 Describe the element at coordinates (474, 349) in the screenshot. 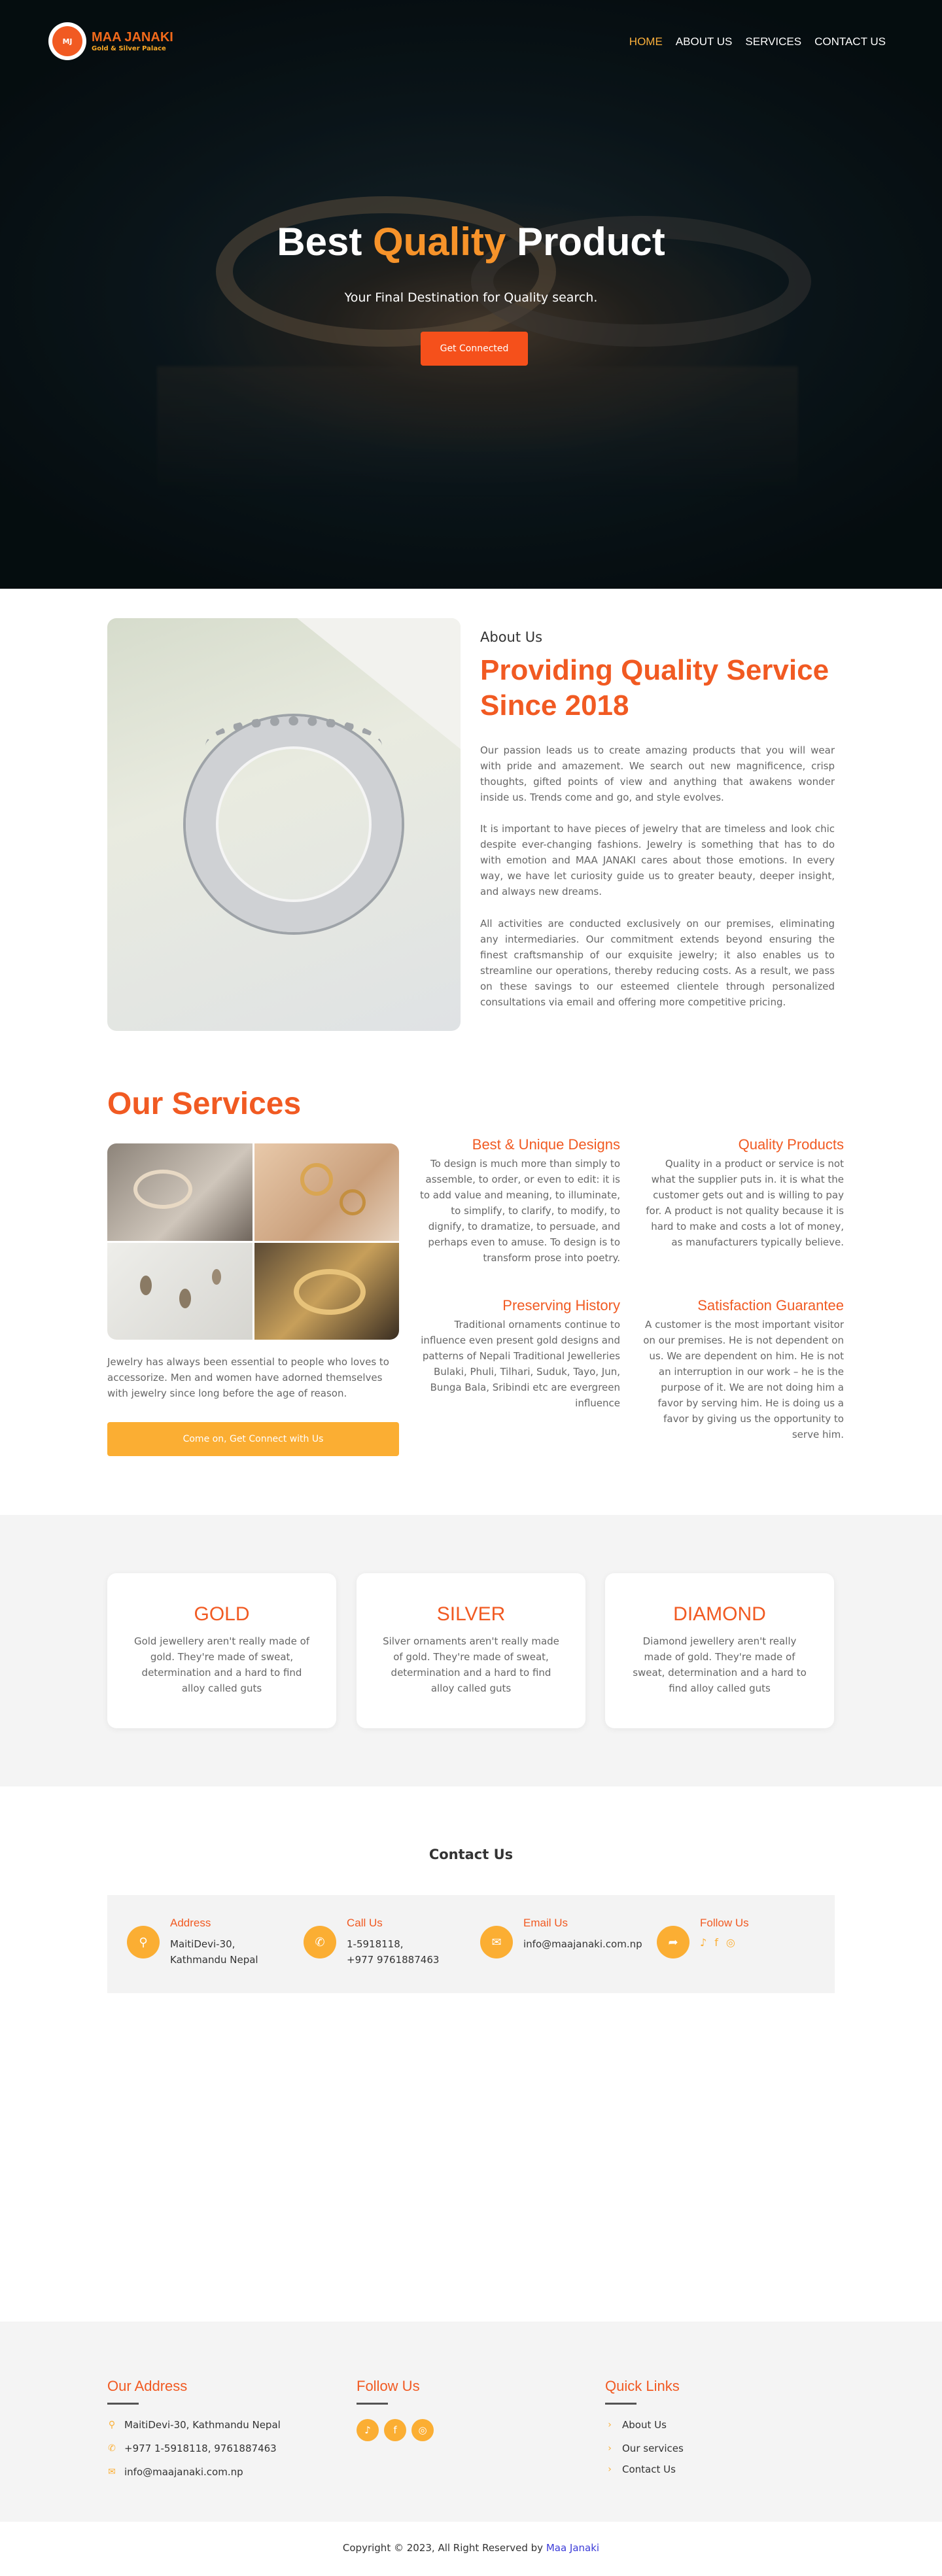

I see `get-connected-button: Get Connected` at that location.